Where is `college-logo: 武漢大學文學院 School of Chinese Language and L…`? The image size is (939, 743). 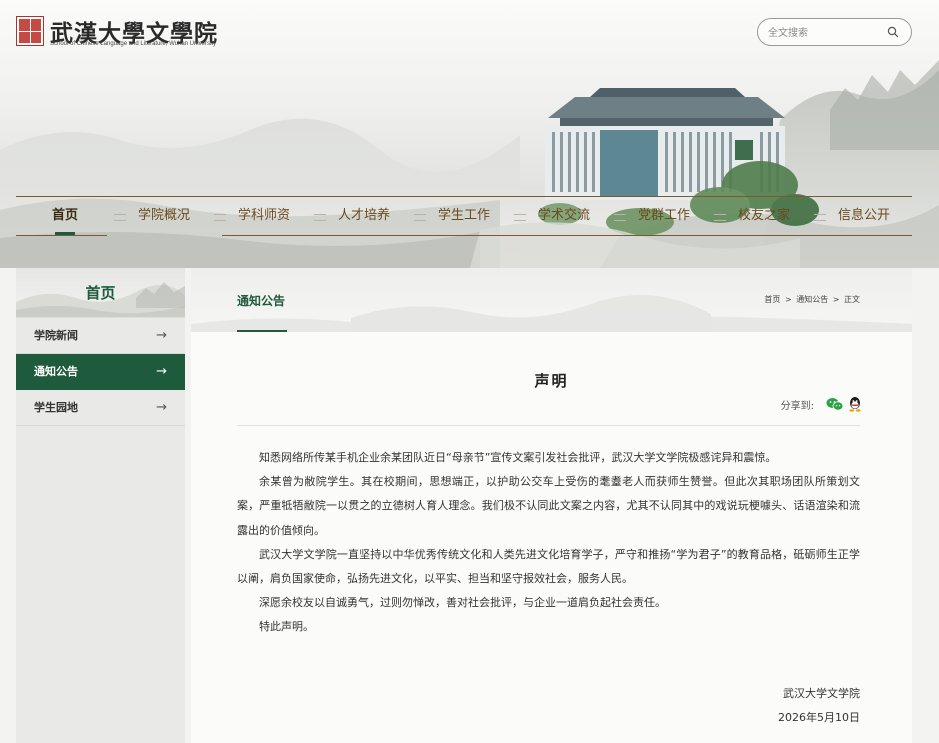
college-logo: 武漢大學文學院 School of Chinese Language and L… is located at coordinates (116, 32).